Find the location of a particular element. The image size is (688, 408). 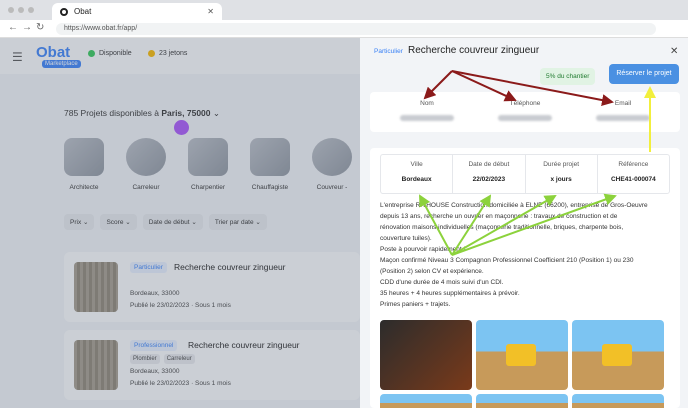

contact-email: Email is located at coordinates (623, 110).